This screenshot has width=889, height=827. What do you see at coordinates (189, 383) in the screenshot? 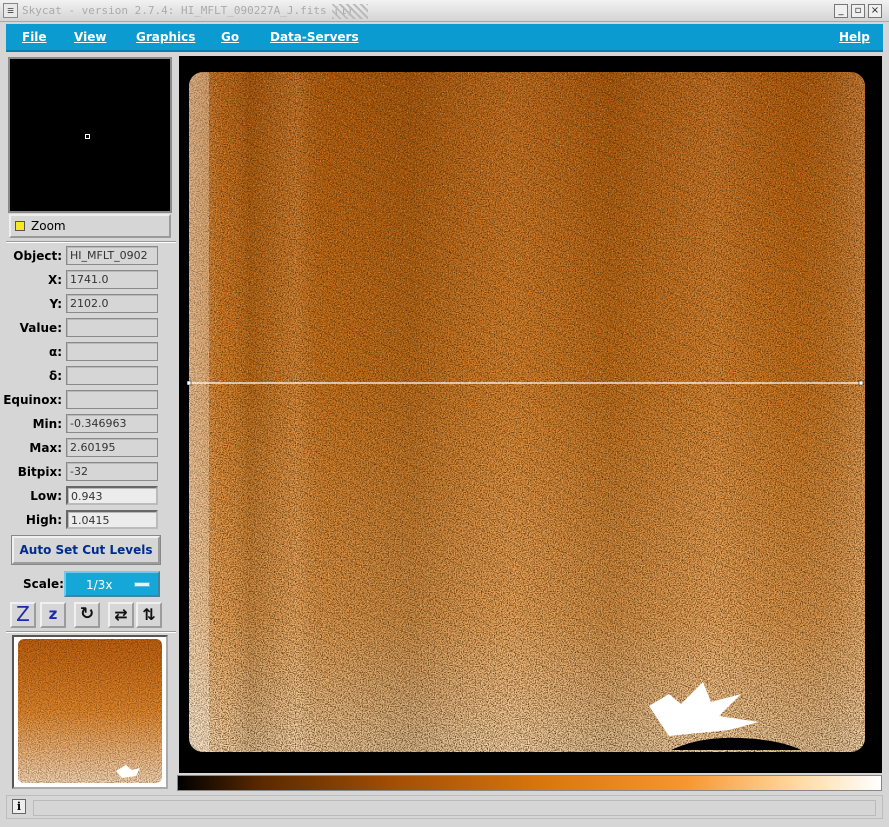
I see `cut-line-start-handle` at bounding box center [189, 383].